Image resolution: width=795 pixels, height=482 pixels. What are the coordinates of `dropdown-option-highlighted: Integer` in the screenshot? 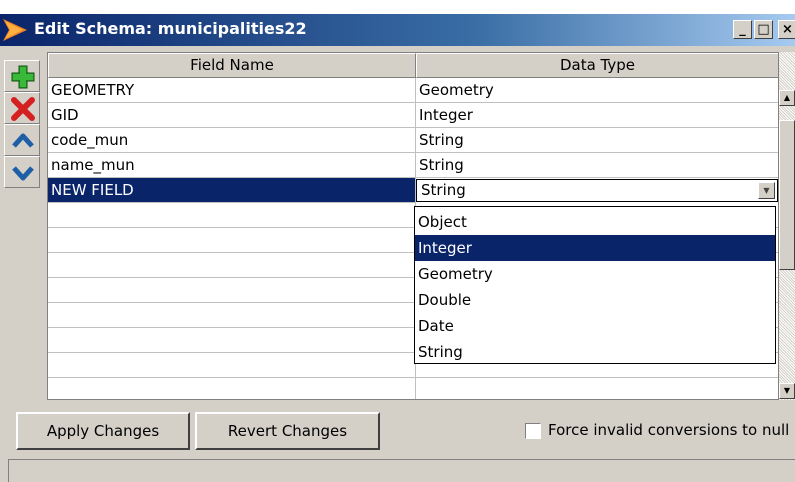 It's located at (595, 248).